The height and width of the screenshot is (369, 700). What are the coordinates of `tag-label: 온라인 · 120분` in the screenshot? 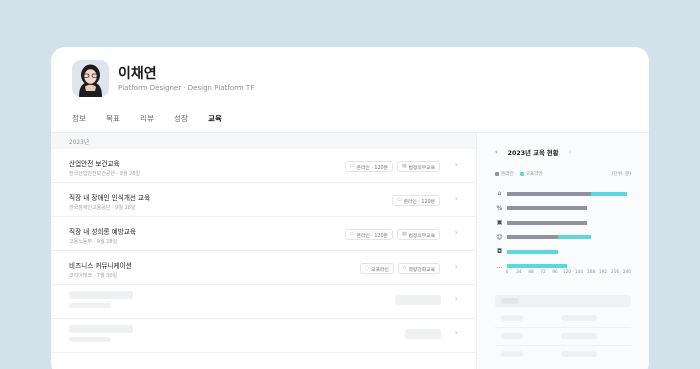 It's located at (419, 202).